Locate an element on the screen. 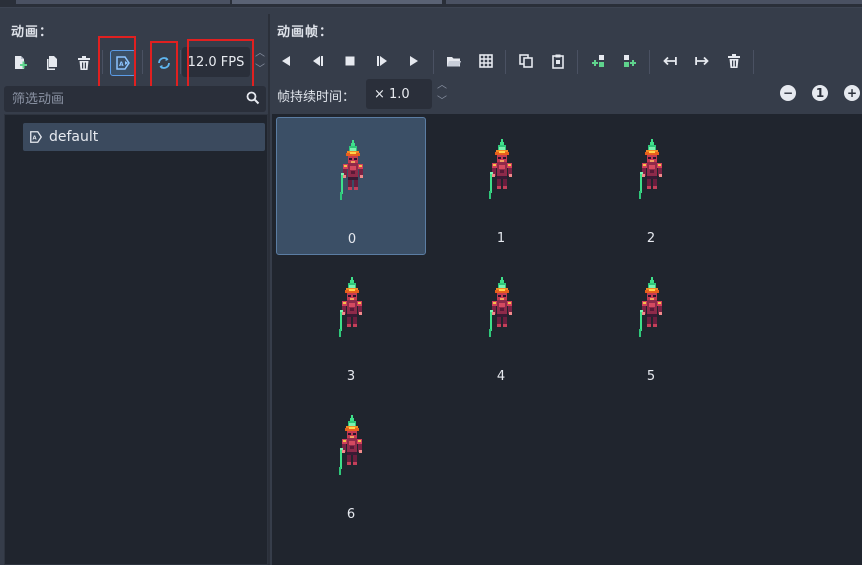 This screenshot has height=565, width=862. new-file-icon is located at coordinates (21, 62).